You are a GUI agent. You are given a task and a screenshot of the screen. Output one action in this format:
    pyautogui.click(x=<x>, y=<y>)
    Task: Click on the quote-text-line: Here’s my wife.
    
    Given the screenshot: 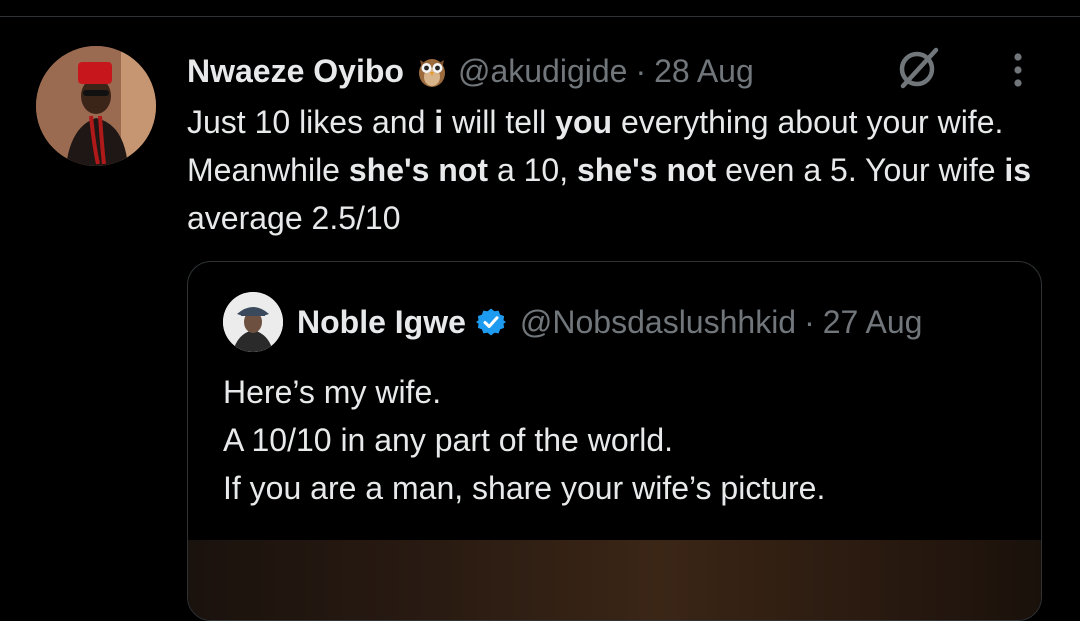 What is the action you would take?
    pyautogui.click(x=332, y=392)
    